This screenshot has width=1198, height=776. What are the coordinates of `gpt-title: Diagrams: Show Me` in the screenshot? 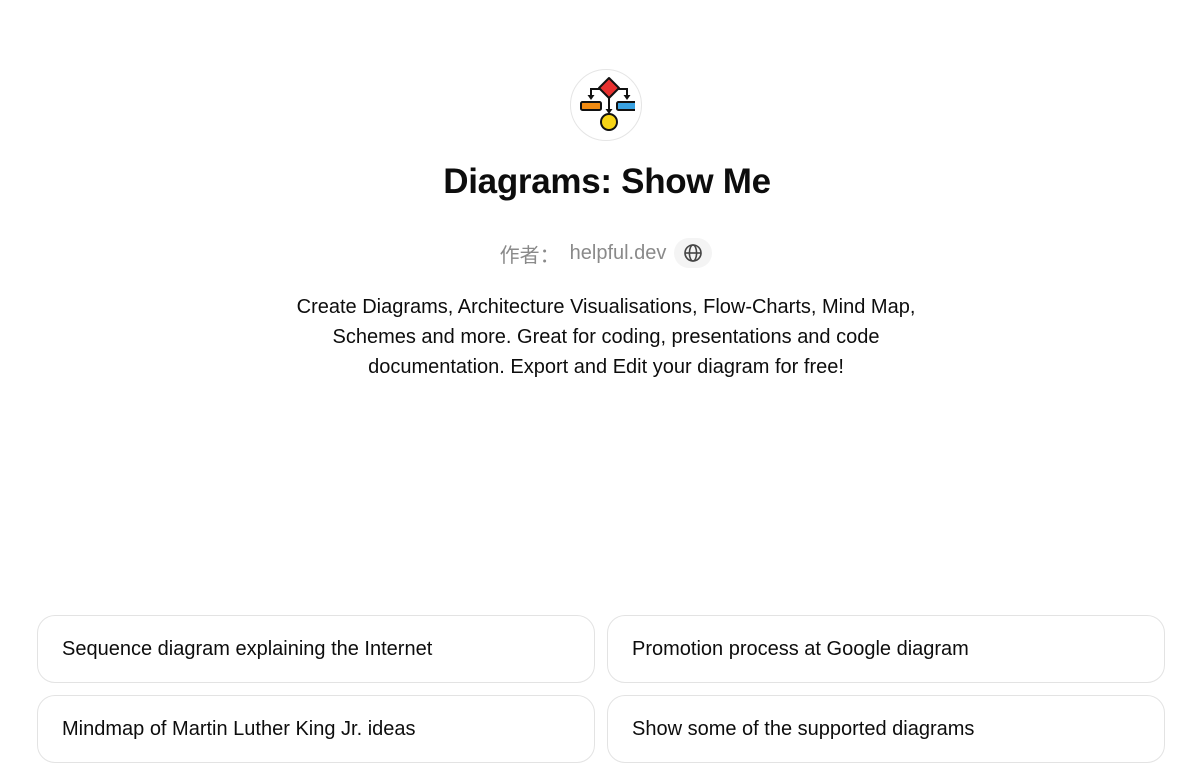 It's located at (607, 181).